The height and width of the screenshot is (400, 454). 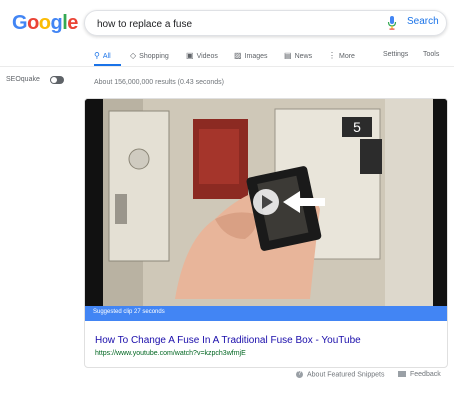 What do you see at coordinates (154, 56) in the screenshot?
I see `tab-label: Shopping` at bounding box center [154, 56].